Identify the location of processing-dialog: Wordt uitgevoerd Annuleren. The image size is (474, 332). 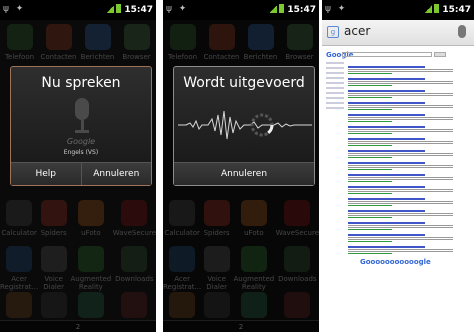
(244, 126).